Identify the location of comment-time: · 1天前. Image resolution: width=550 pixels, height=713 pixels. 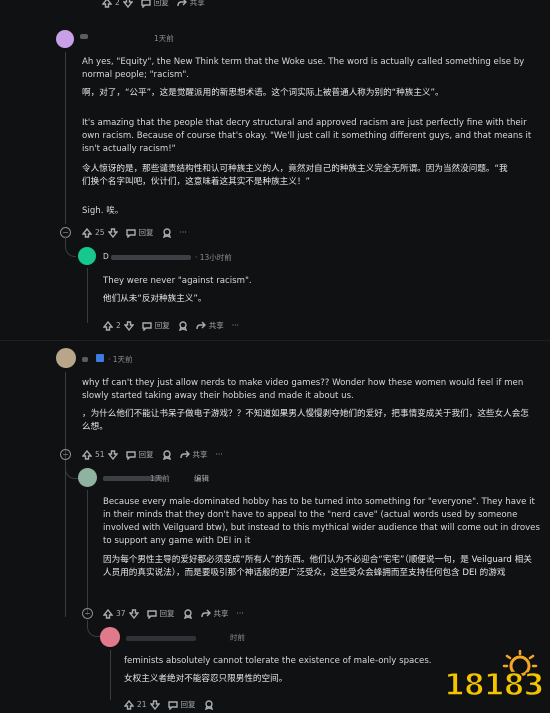
(120, 359).